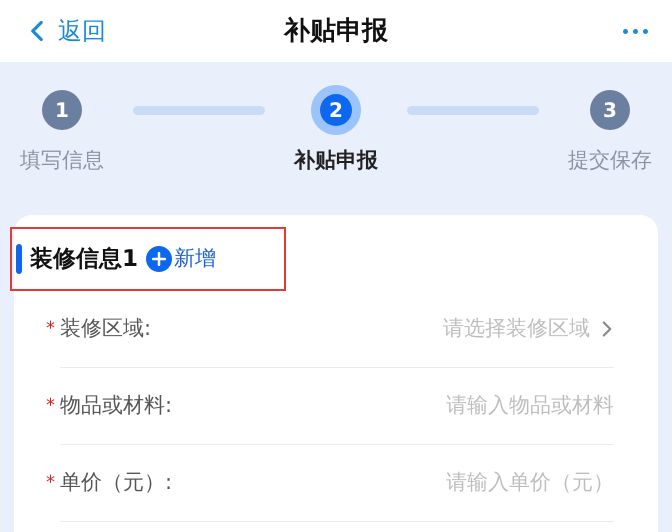 The width and height of the screenshot is (672, 532). Describe the element at coordinates (62, 160) in the screenshot. I see `step-label: 填写信息` at that location.